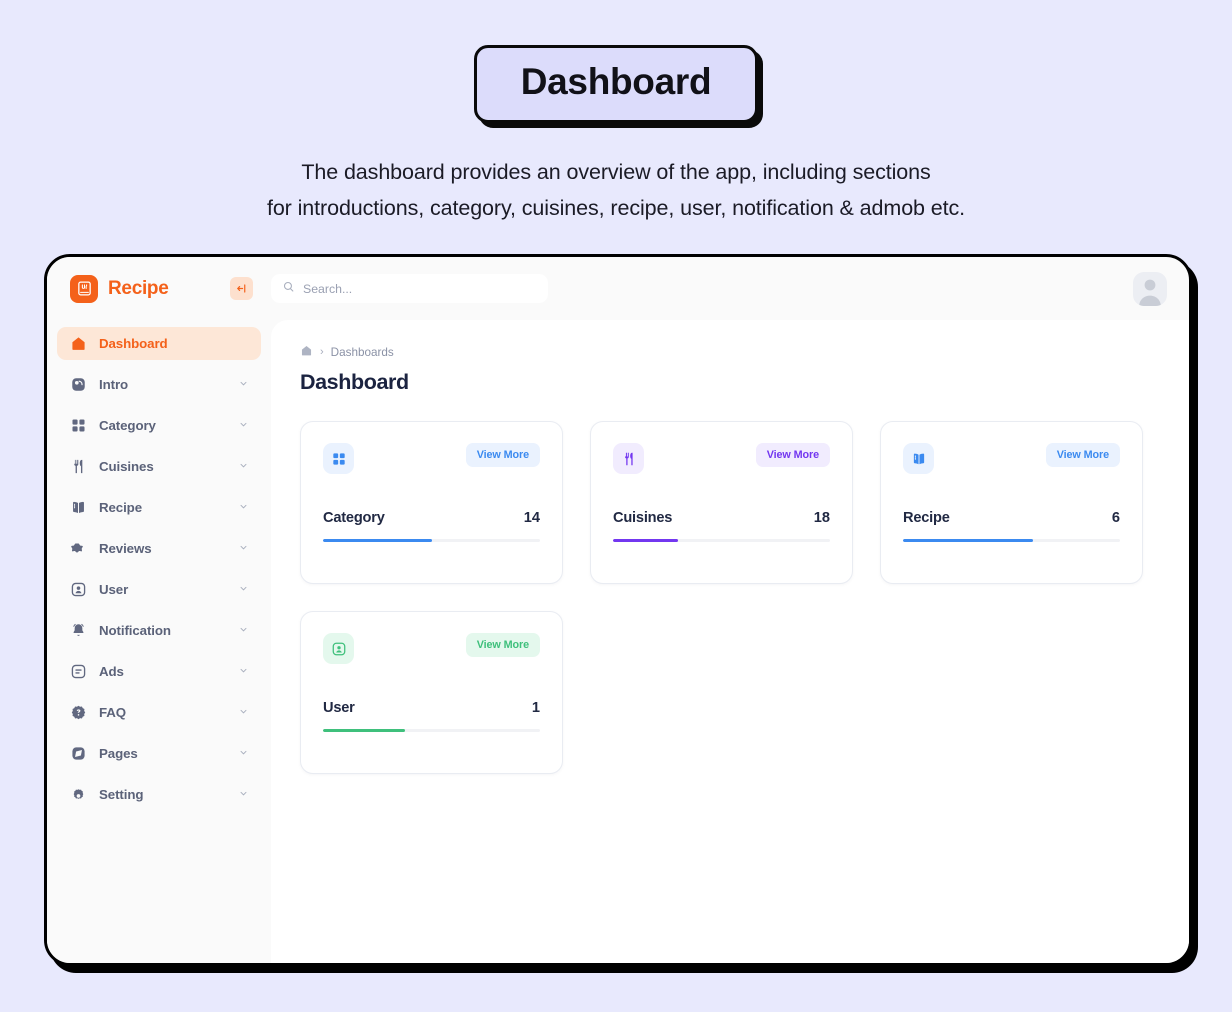  Describe the element at coordinates (159, 466) in the screenshot. I see `sidebar-item-cuisines: Cuisines` at that location.